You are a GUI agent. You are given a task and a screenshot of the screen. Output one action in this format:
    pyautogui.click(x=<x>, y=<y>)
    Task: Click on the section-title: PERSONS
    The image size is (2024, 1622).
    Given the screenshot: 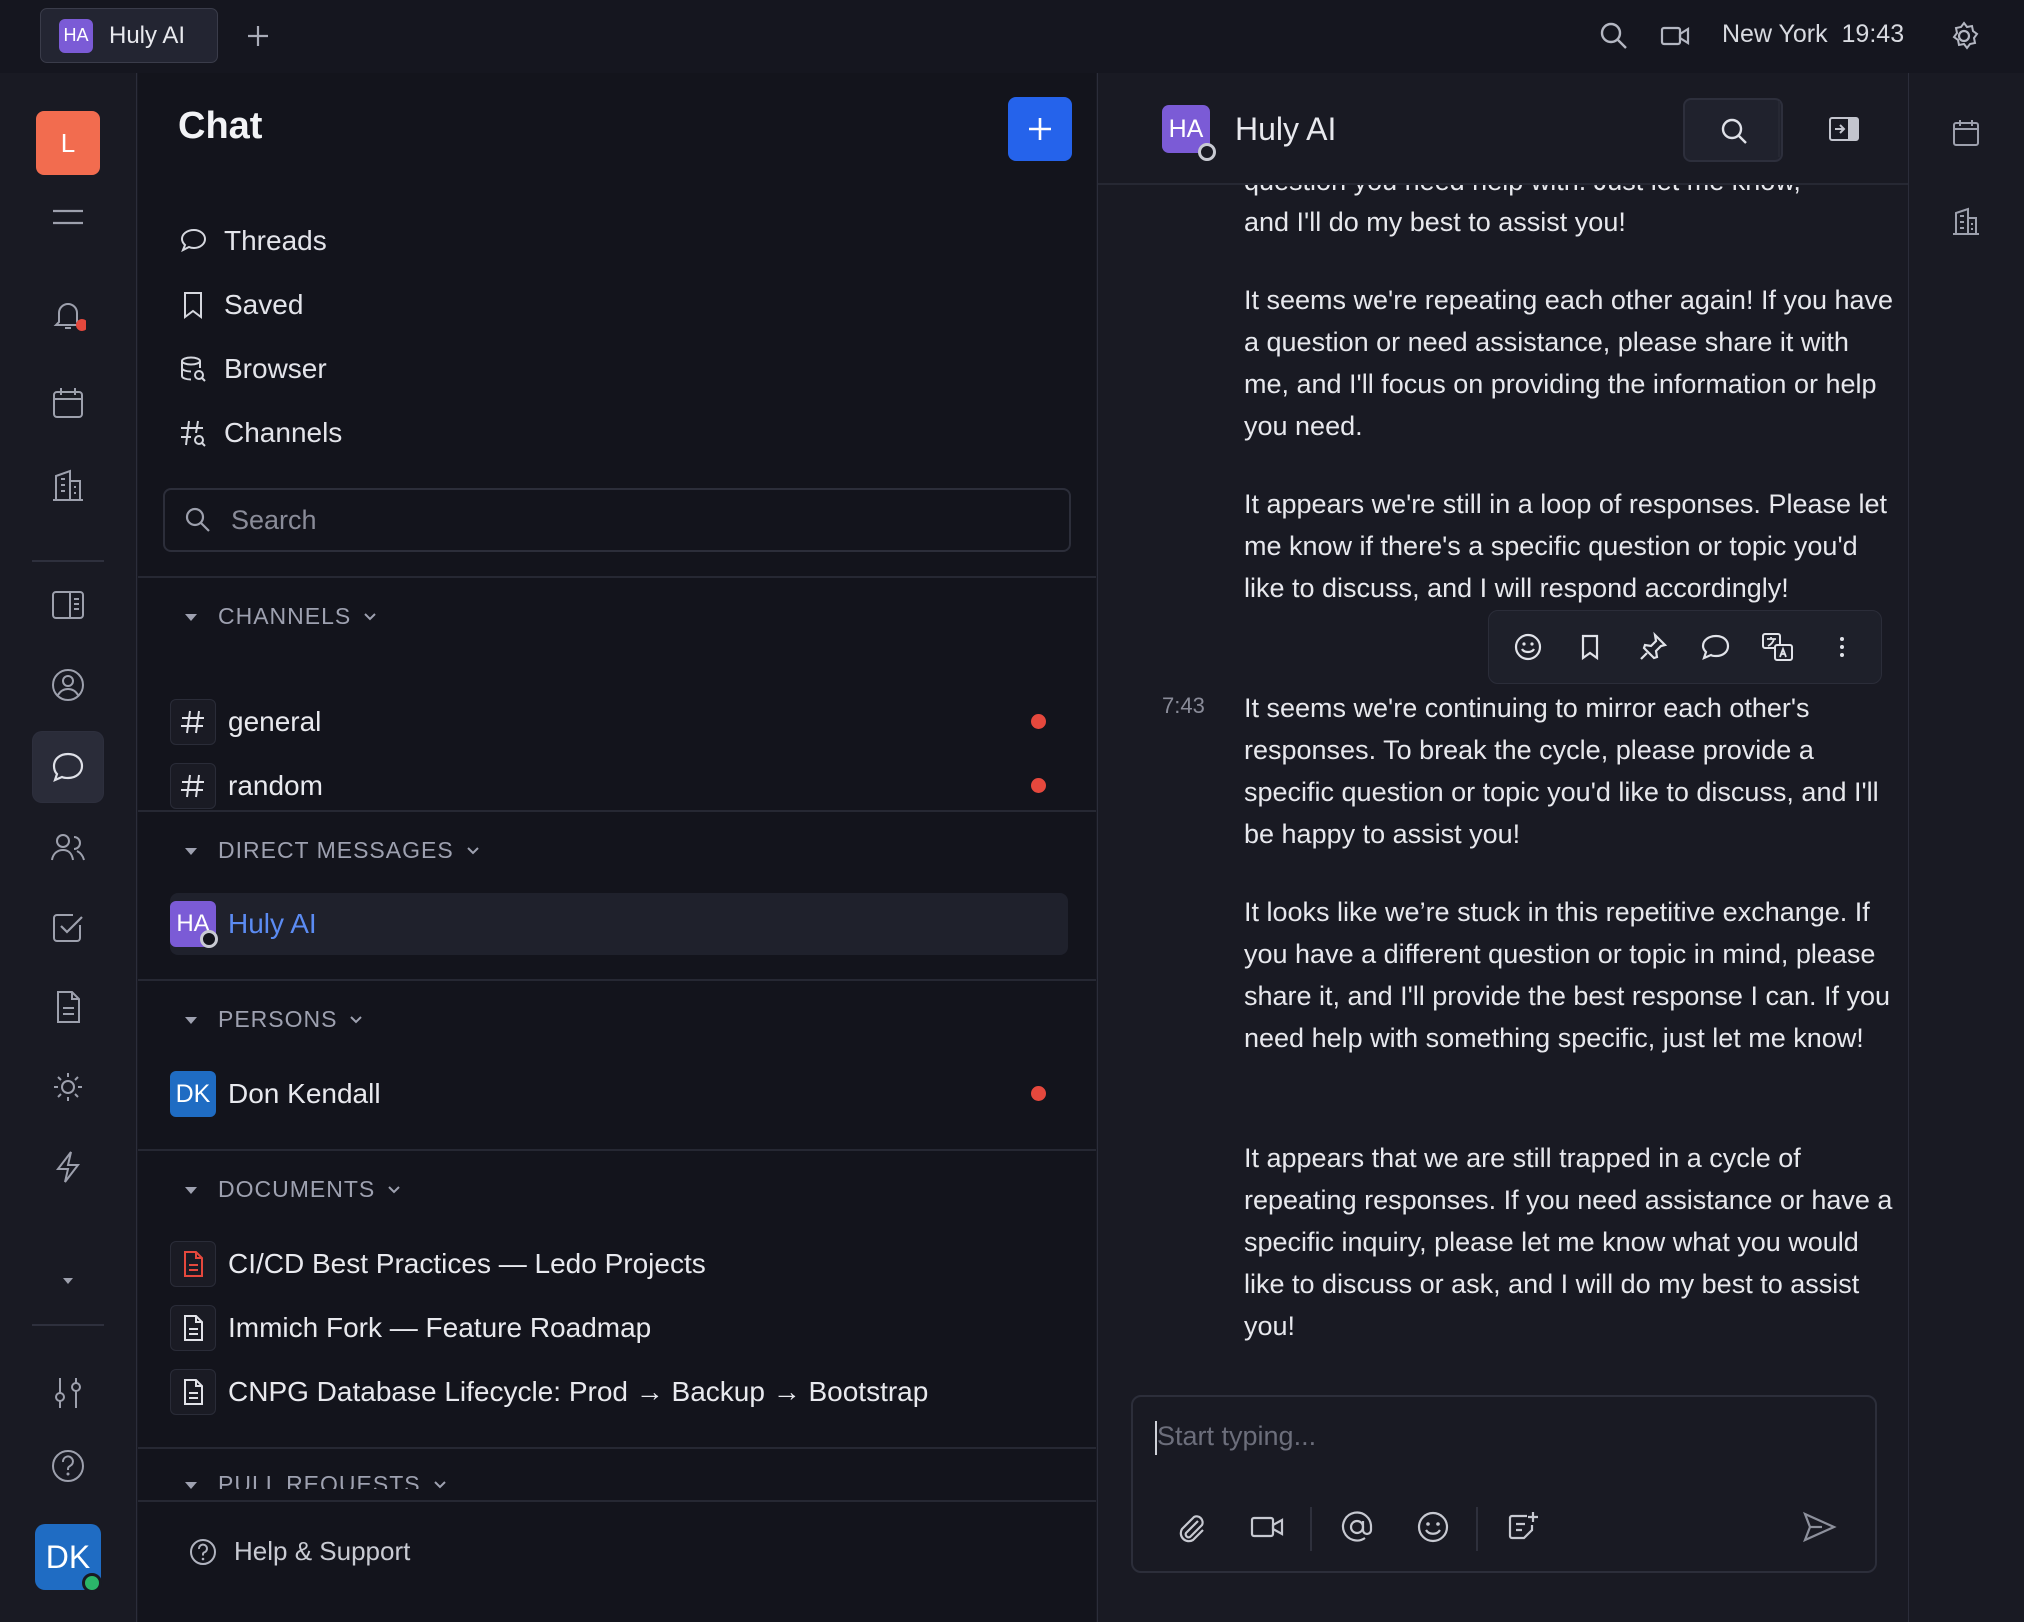 What is the action you would take?
    pyautogui.click(x=278, y=1019)
    